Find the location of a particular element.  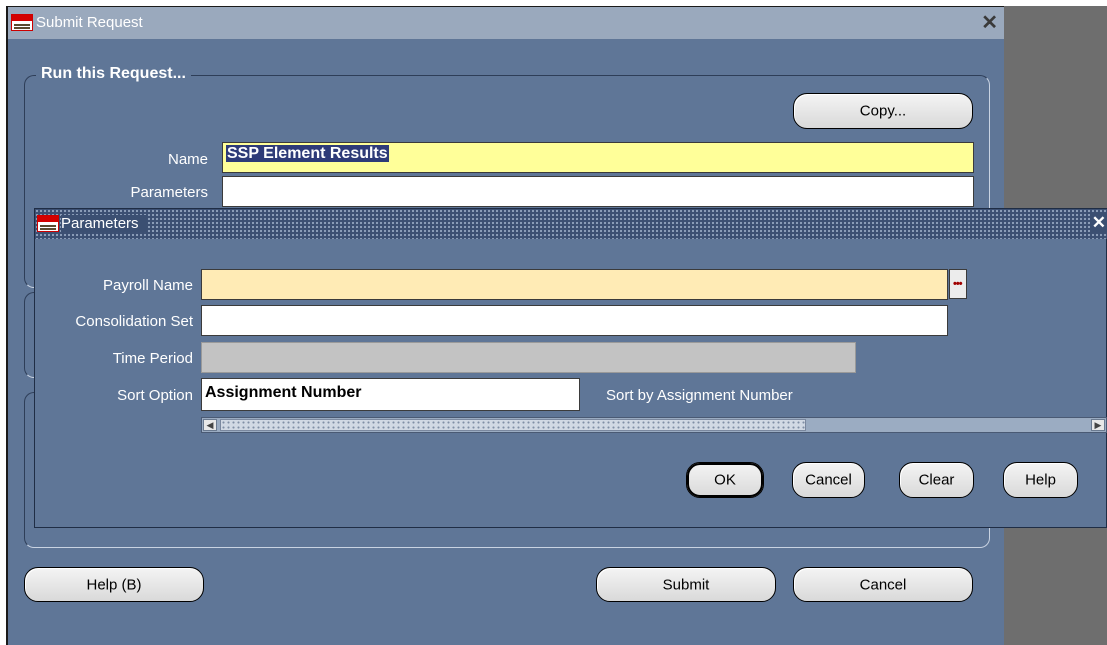

scrollbar-thumb is located at coordinates (513, 425).